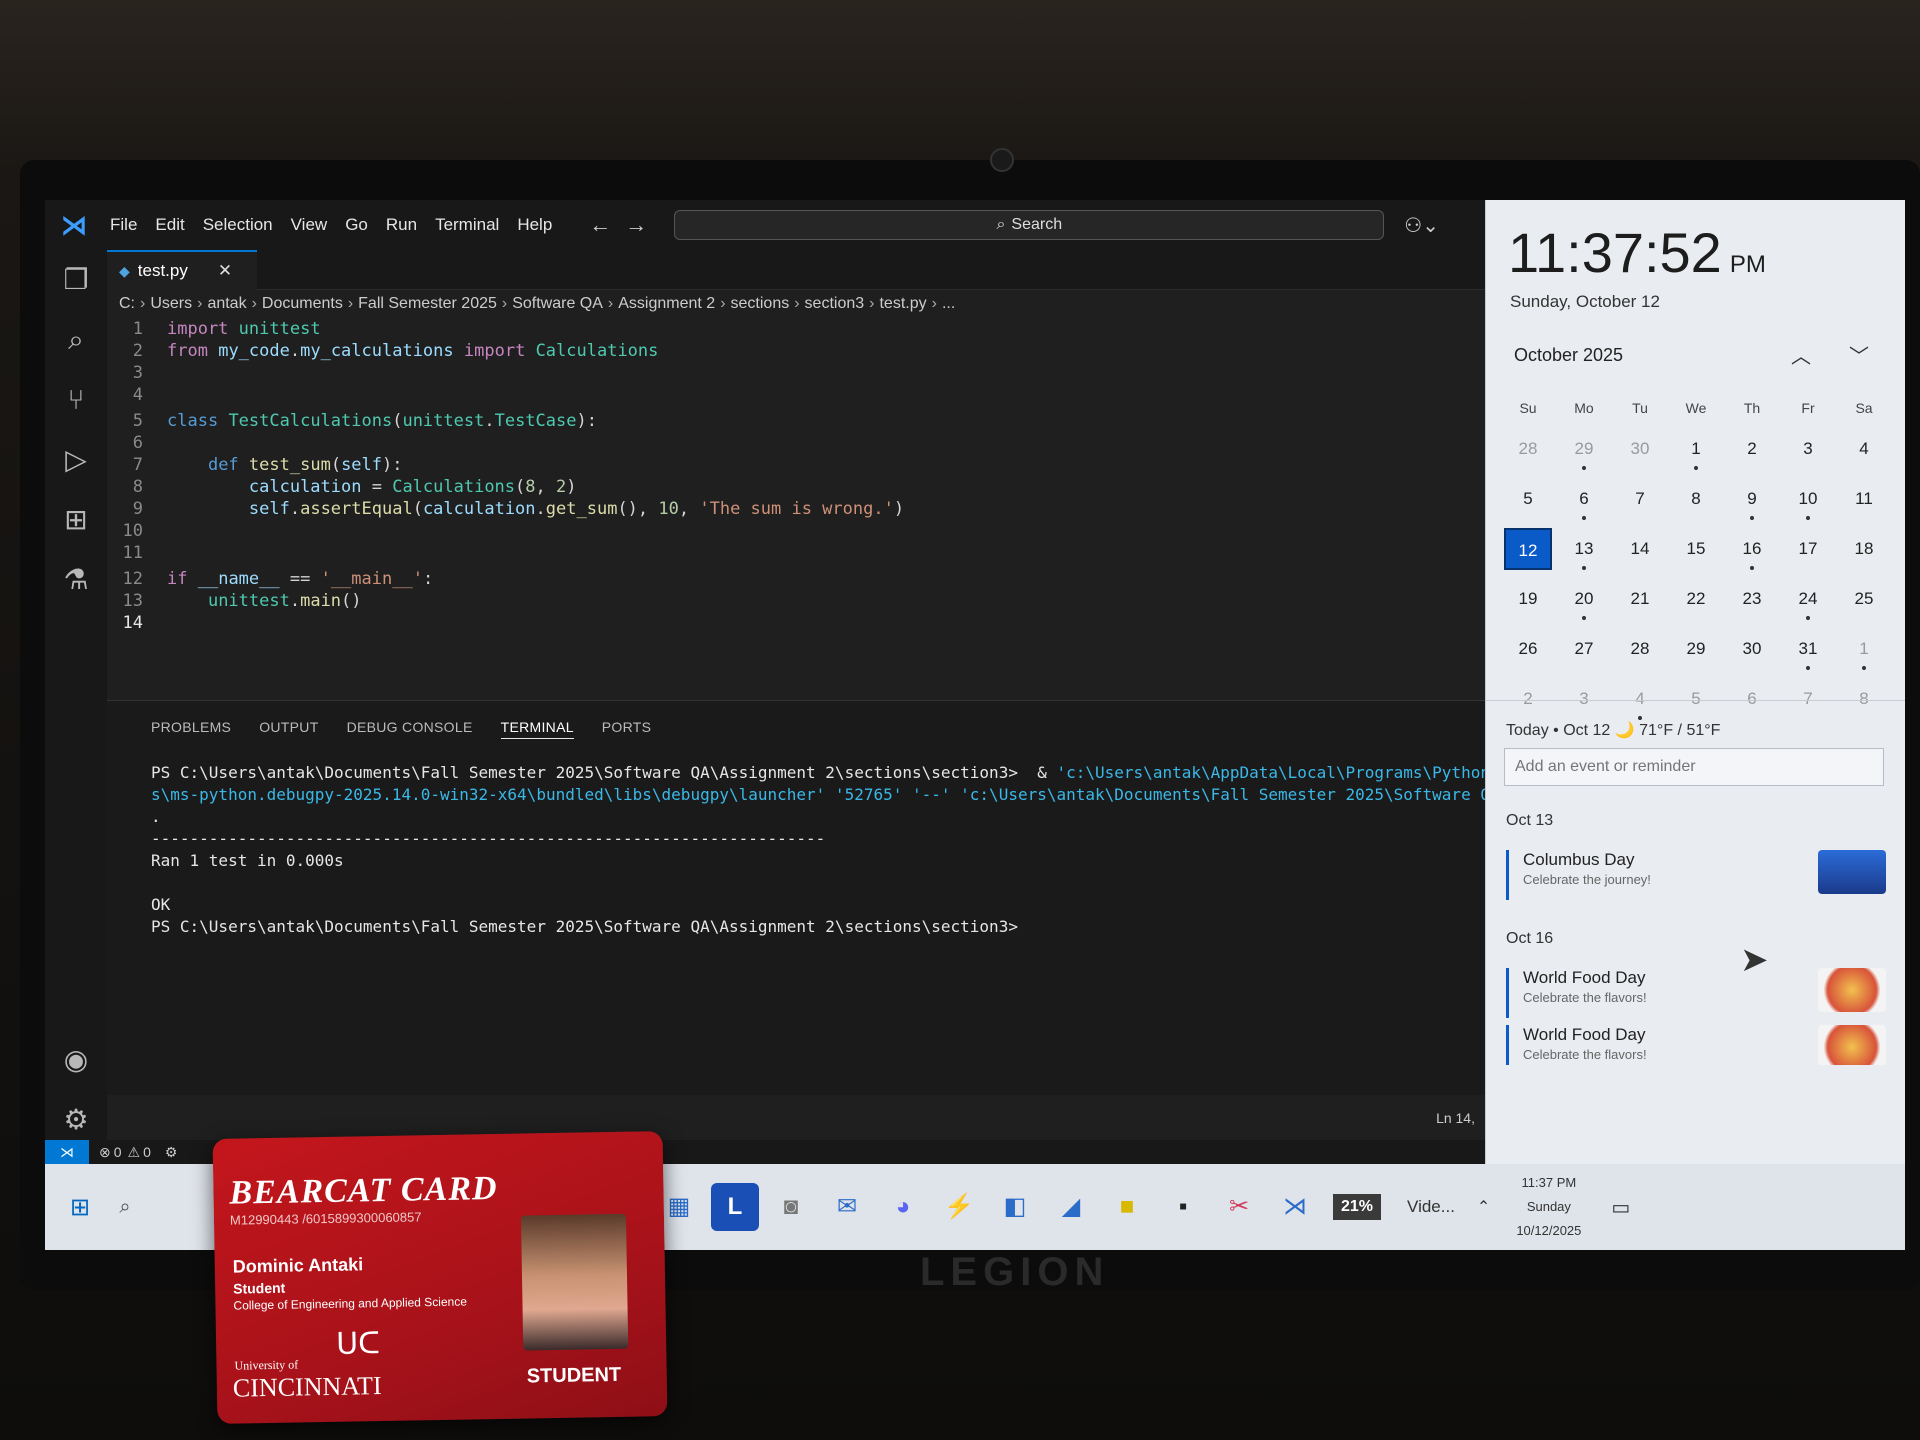 Image resolution: width=1920 pixels, height=1440 pixels. Describe the element at coordinates (1696, 875) in the screenshot. I see `event-columbus-day: Columbus Day Celebrate the journey!` at that location.